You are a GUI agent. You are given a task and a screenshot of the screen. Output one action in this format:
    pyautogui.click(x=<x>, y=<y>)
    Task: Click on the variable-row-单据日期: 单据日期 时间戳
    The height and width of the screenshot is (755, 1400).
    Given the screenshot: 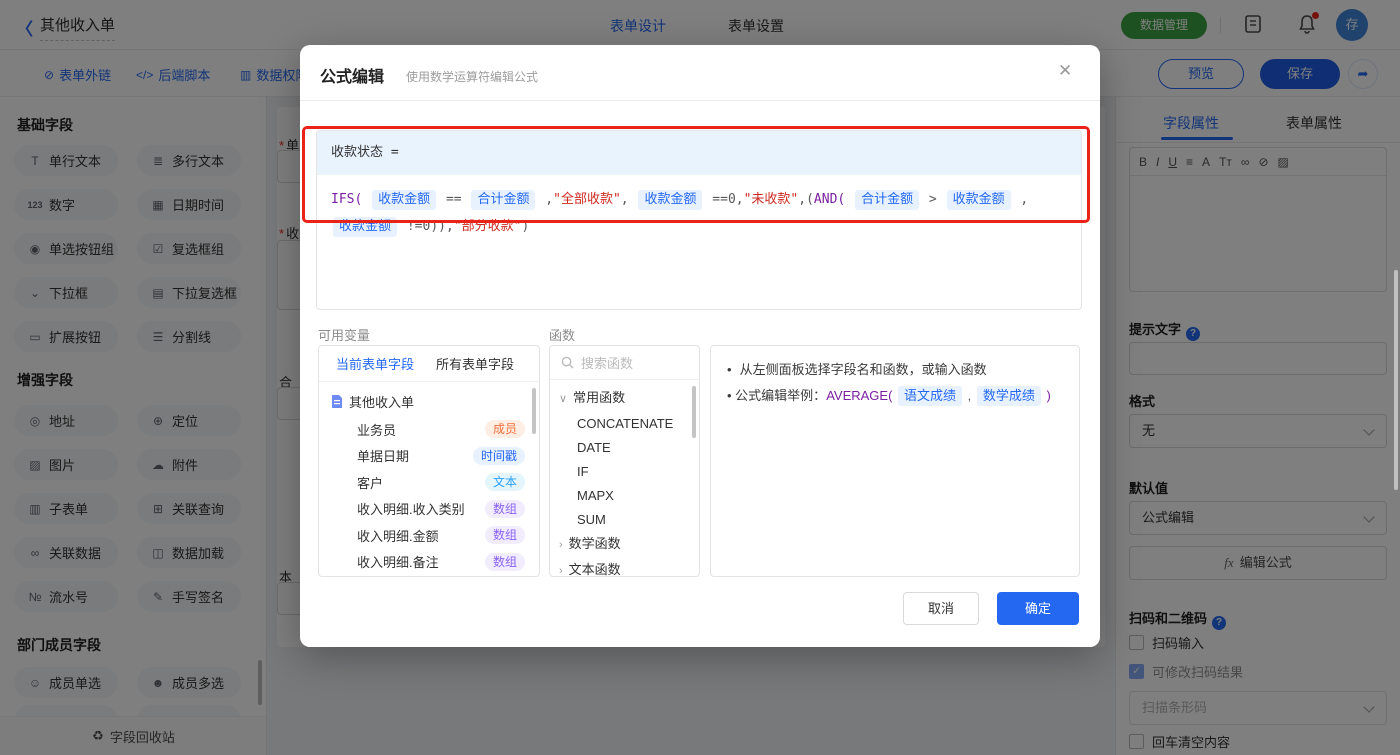 What is the action you would take?
    pyautogui.click(x=429, y=456)
    